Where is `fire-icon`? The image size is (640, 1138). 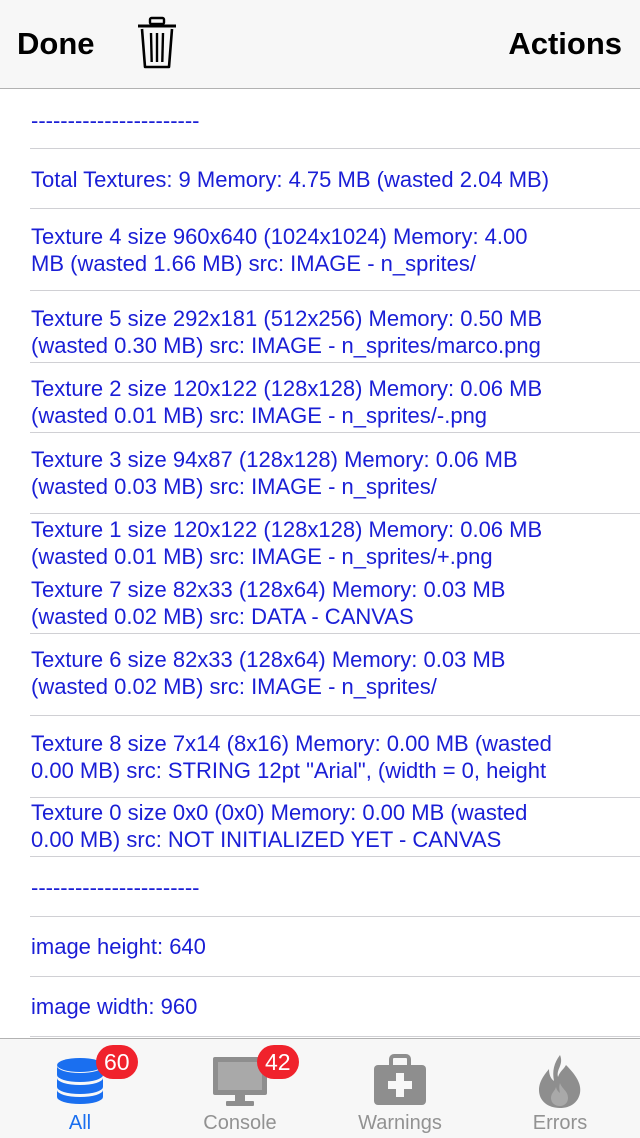 fire-icon is located at coordinates (560, 1083).